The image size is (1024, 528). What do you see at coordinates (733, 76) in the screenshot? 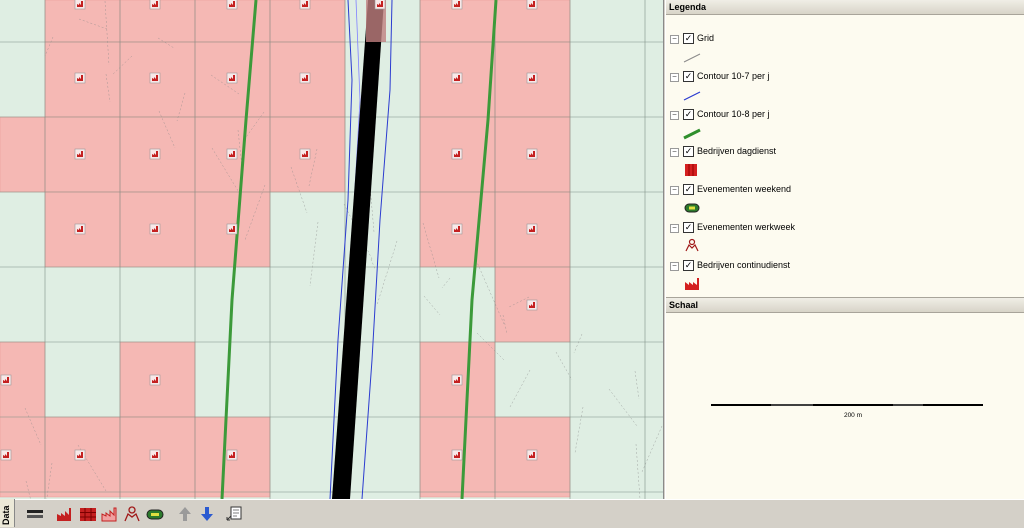
I see `legend-label: Contour 10-7 per j` at bounding box center [733, 76].